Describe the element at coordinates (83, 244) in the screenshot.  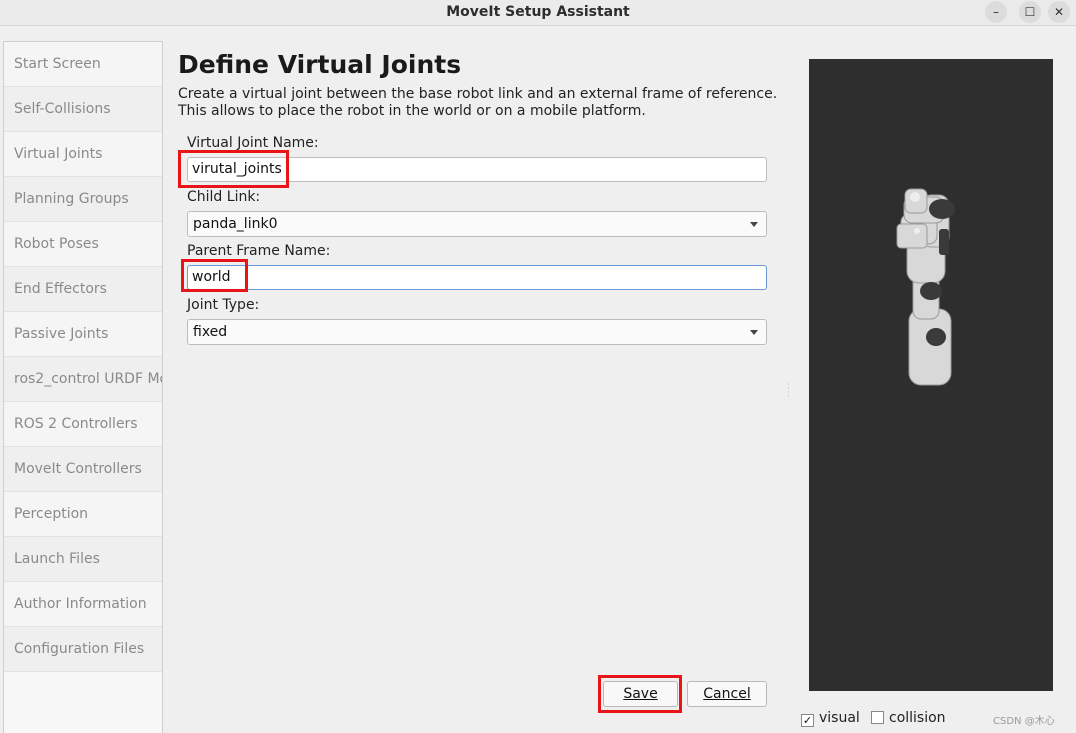
I see `sidebar-item-robot-poses: Robot Poses` at that location.